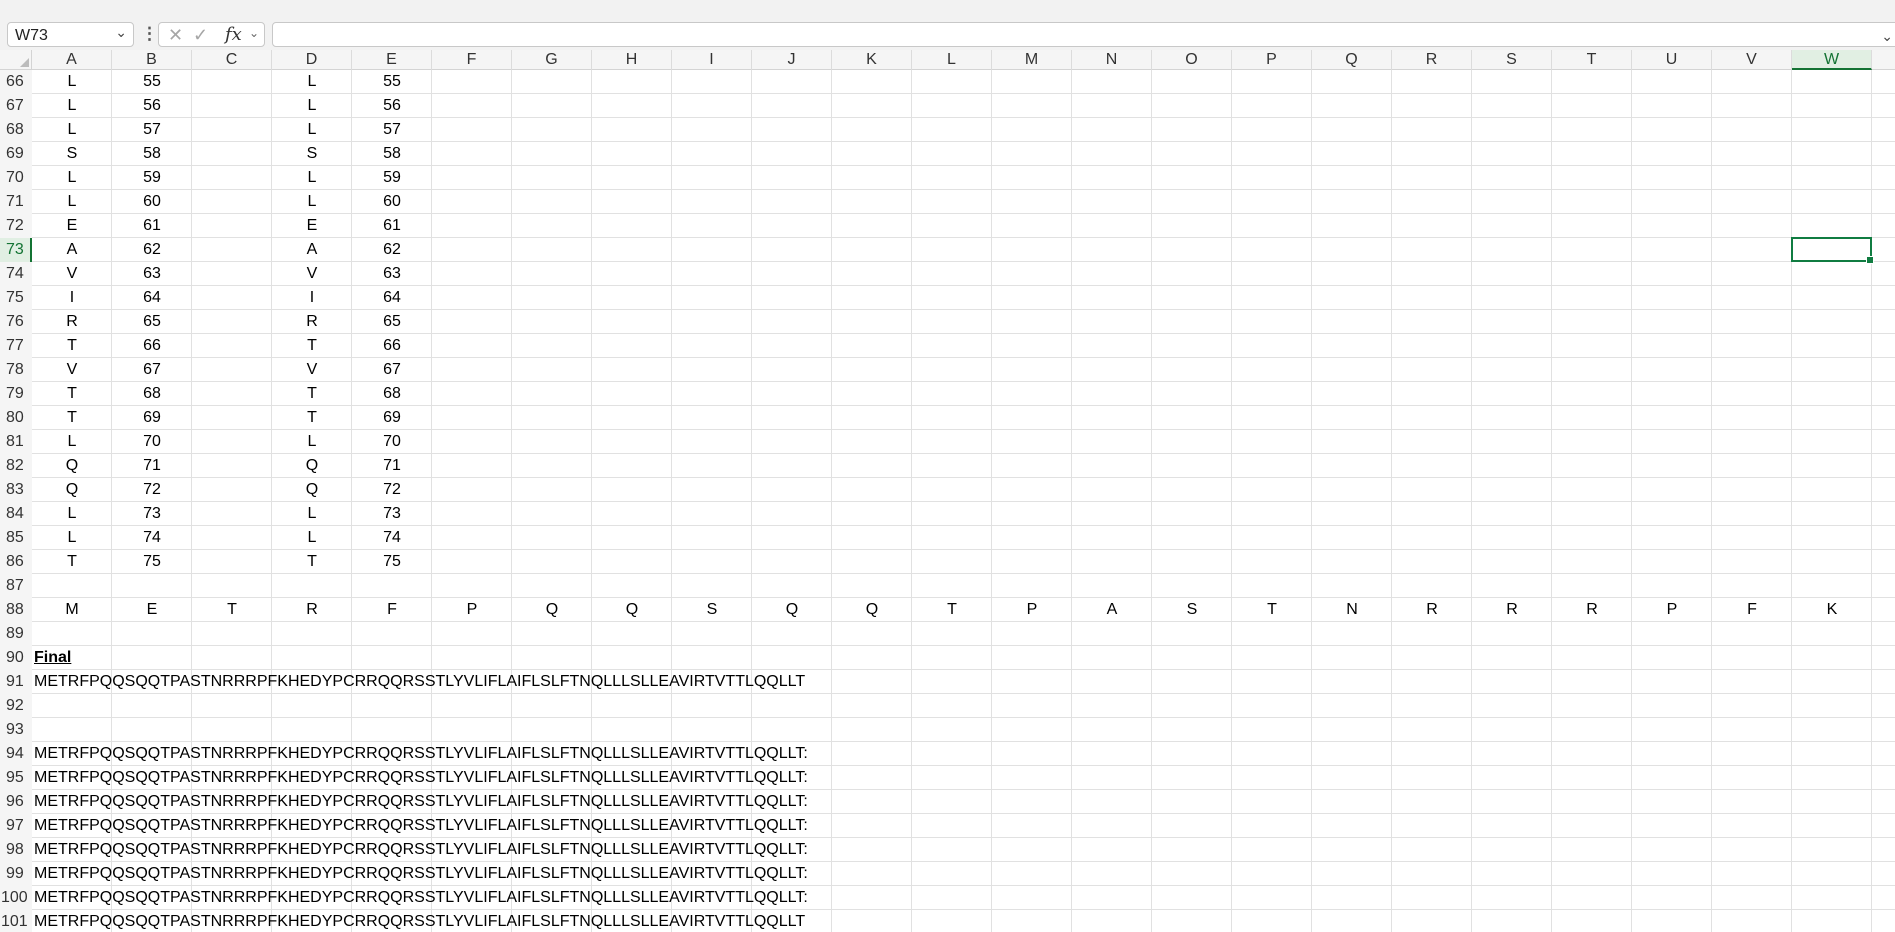 Image resolution: width=1895 pixels, height=932 pixels. Describe the element at coordinates (152, 274) in the screenshot. I see `cell-b74: 63` at that location.